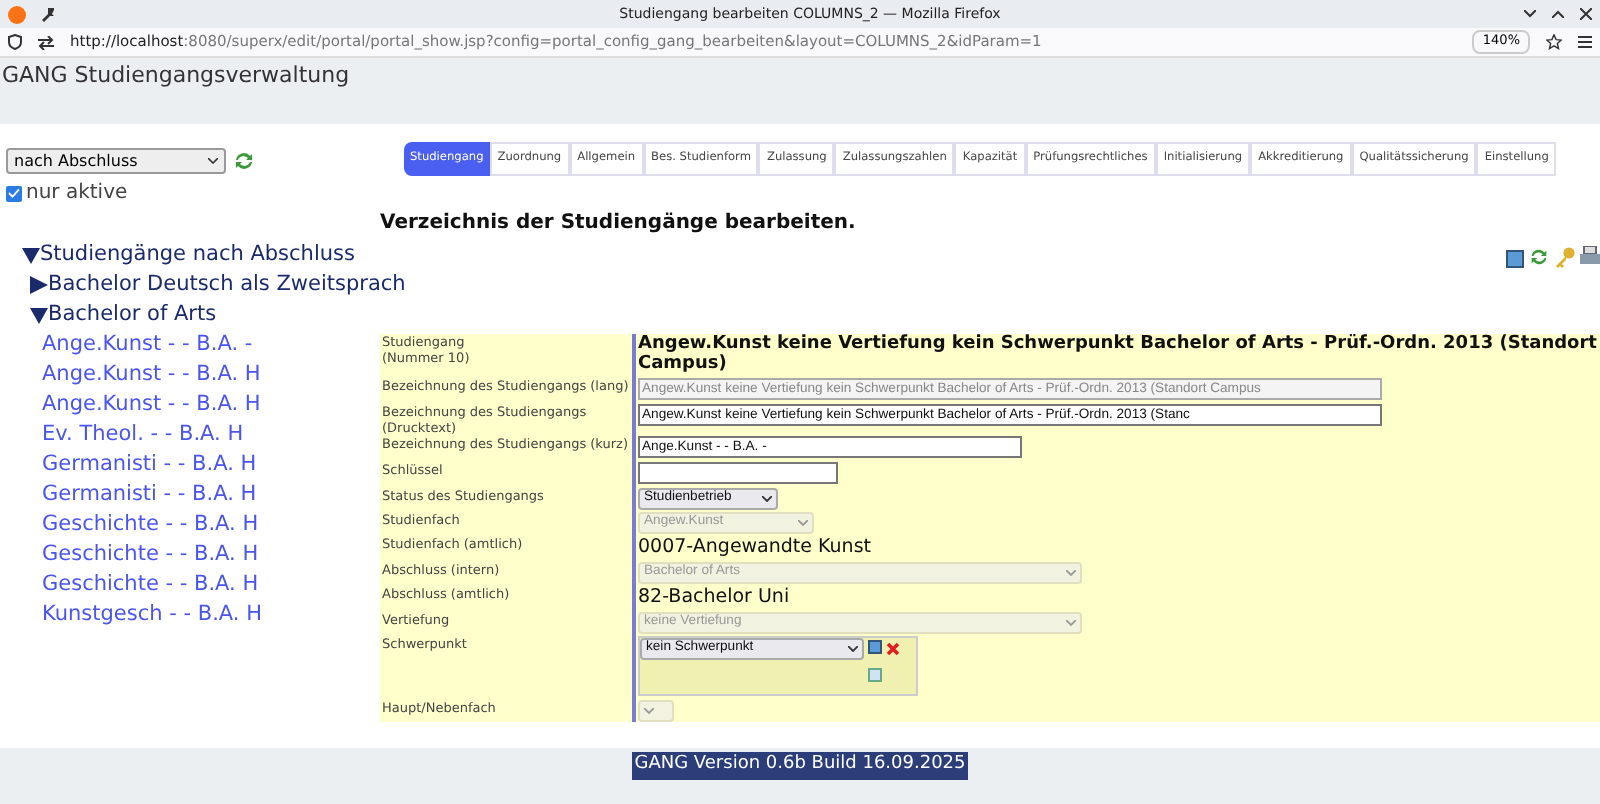 The height and width of the screenshot is (804, 1600). What do you see at coordinates (147, 345) in the screenshot?
I see `tree-link: Ange.Kunst - - B.A. -` at bounding box center [147, 345].